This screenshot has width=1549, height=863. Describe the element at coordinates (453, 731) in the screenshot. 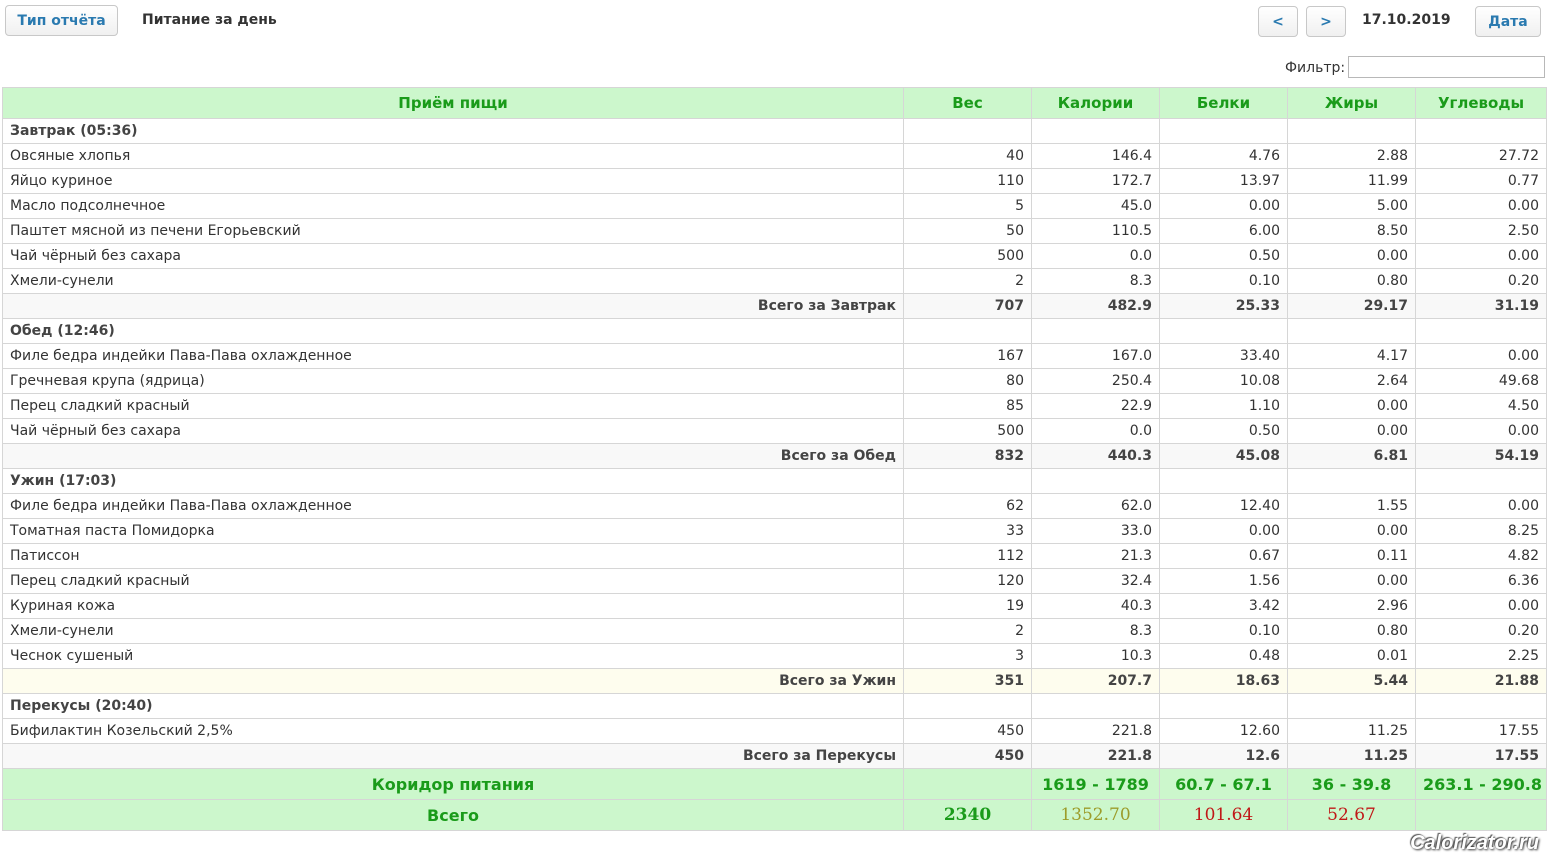

I see `food-name-cell: Бифилактин Козельский 2,5%` at that location.